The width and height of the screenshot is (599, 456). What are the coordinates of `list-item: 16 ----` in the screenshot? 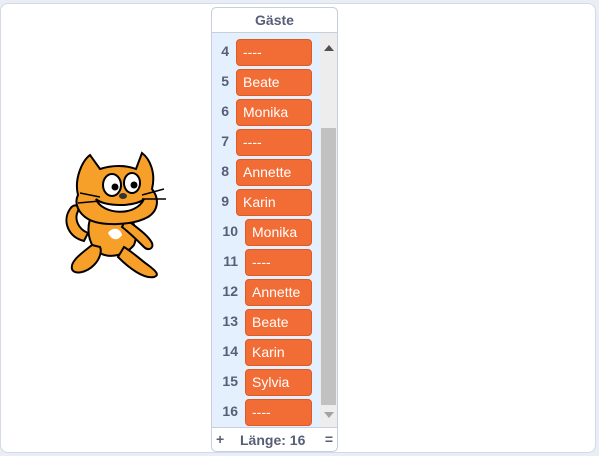 It's located at (266, 411).